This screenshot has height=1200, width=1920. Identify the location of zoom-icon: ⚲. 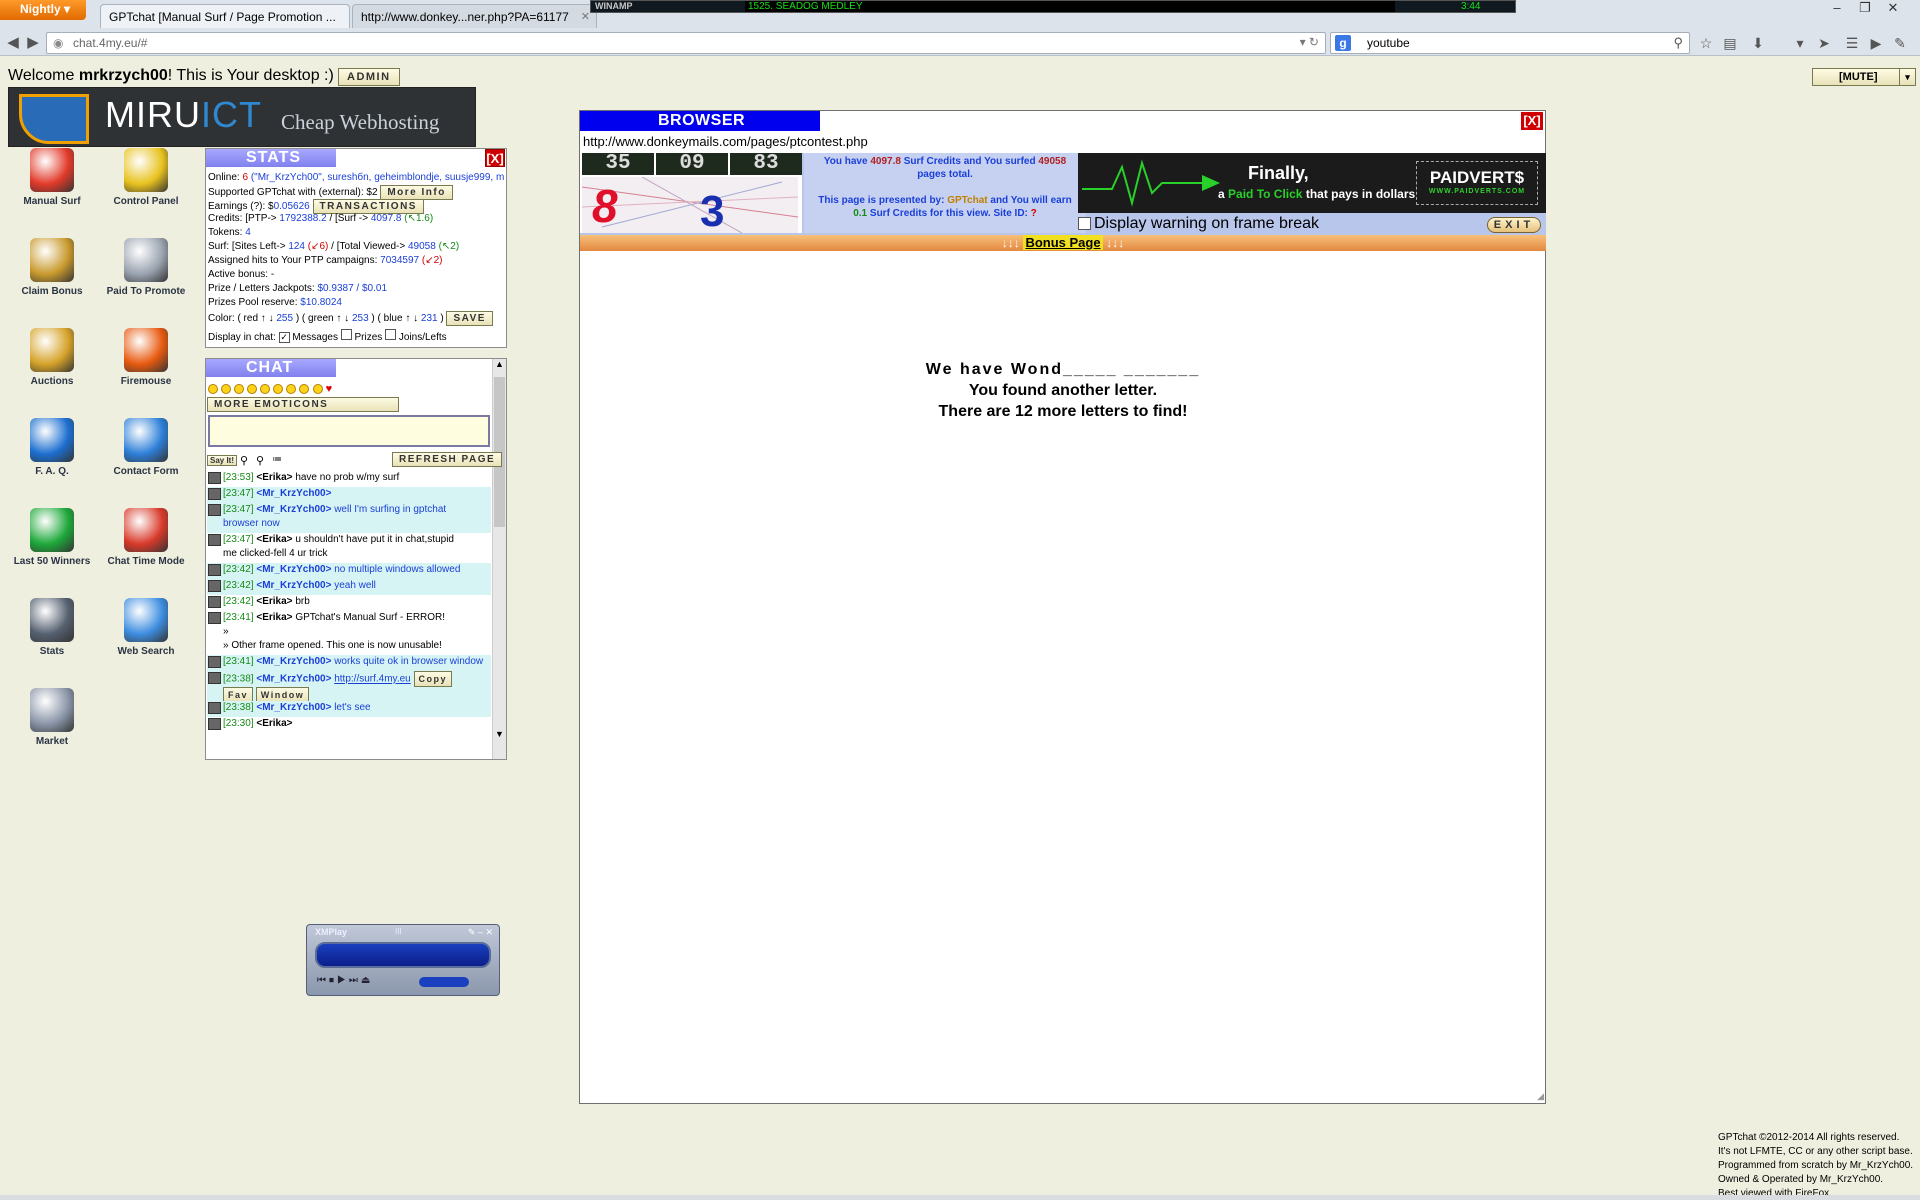
(260, 460).